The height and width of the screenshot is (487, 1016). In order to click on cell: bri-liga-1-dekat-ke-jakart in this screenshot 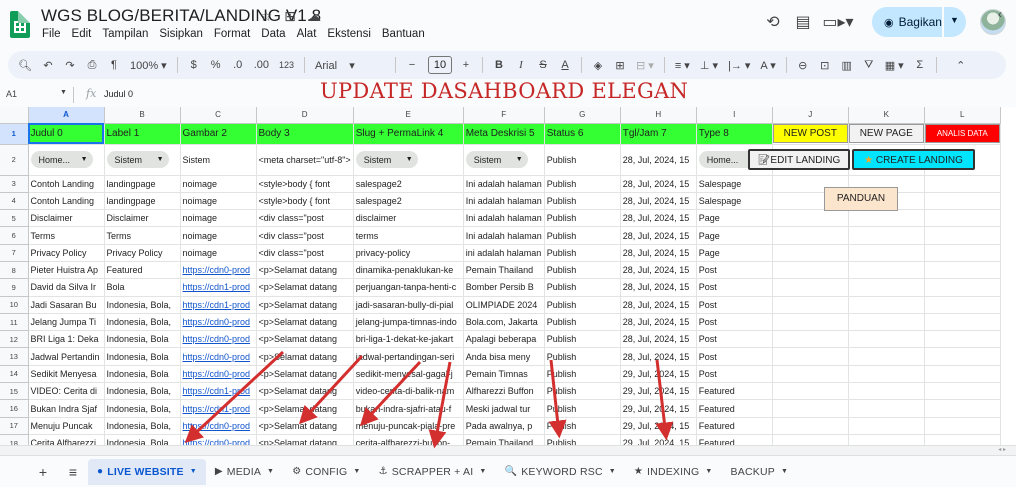, I will do `click(408, 339)`.